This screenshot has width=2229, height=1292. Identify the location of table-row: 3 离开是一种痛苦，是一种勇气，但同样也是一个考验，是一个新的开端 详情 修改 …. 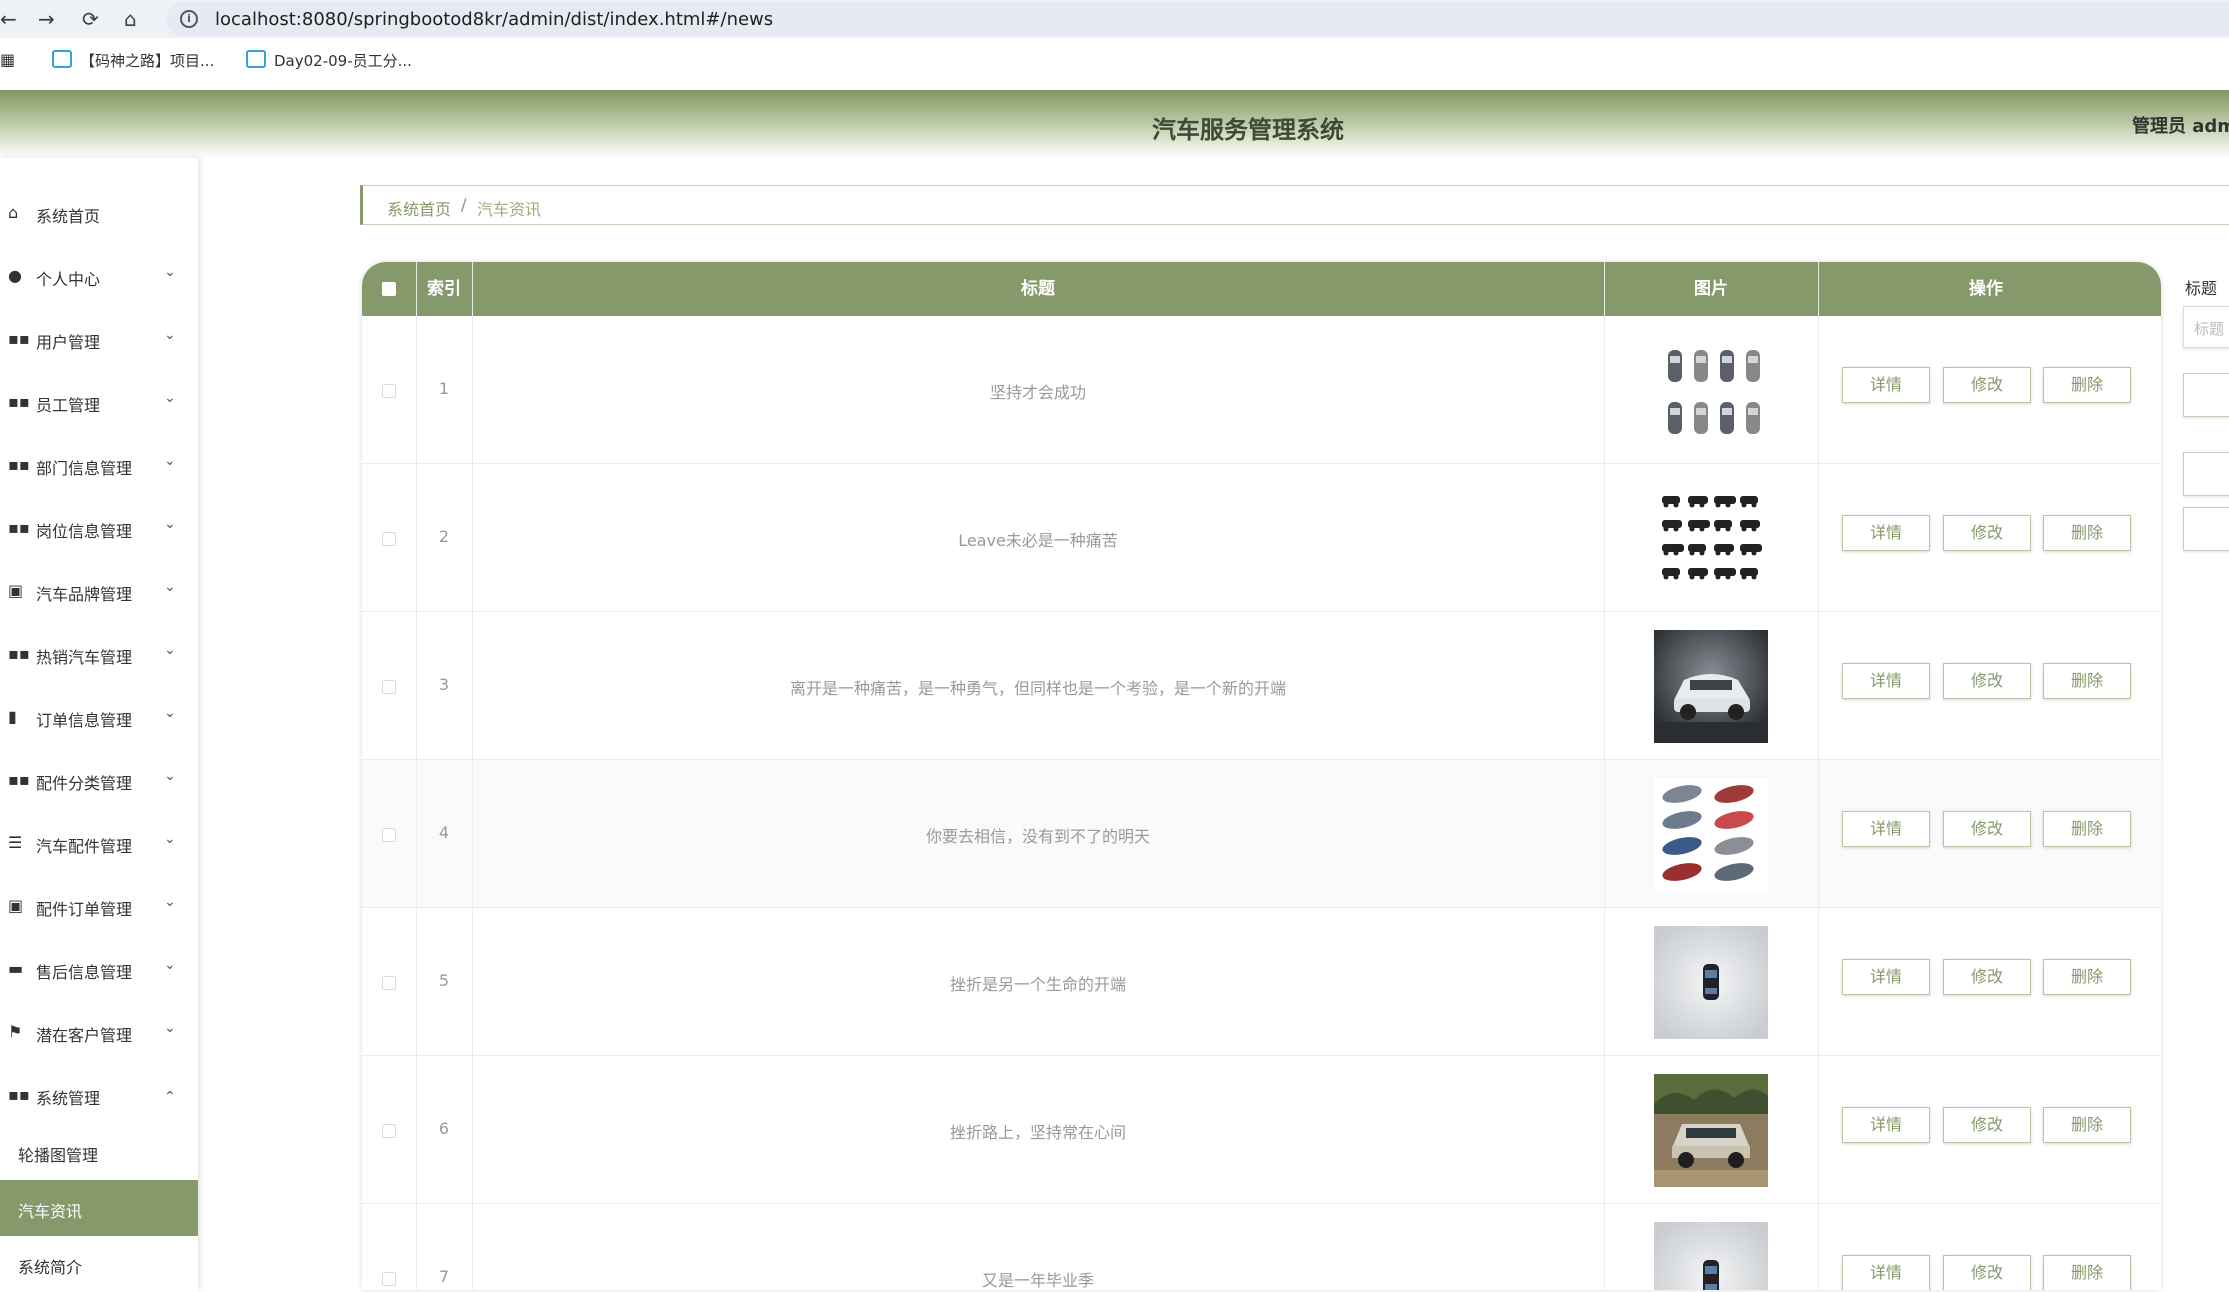
(1261, 686).